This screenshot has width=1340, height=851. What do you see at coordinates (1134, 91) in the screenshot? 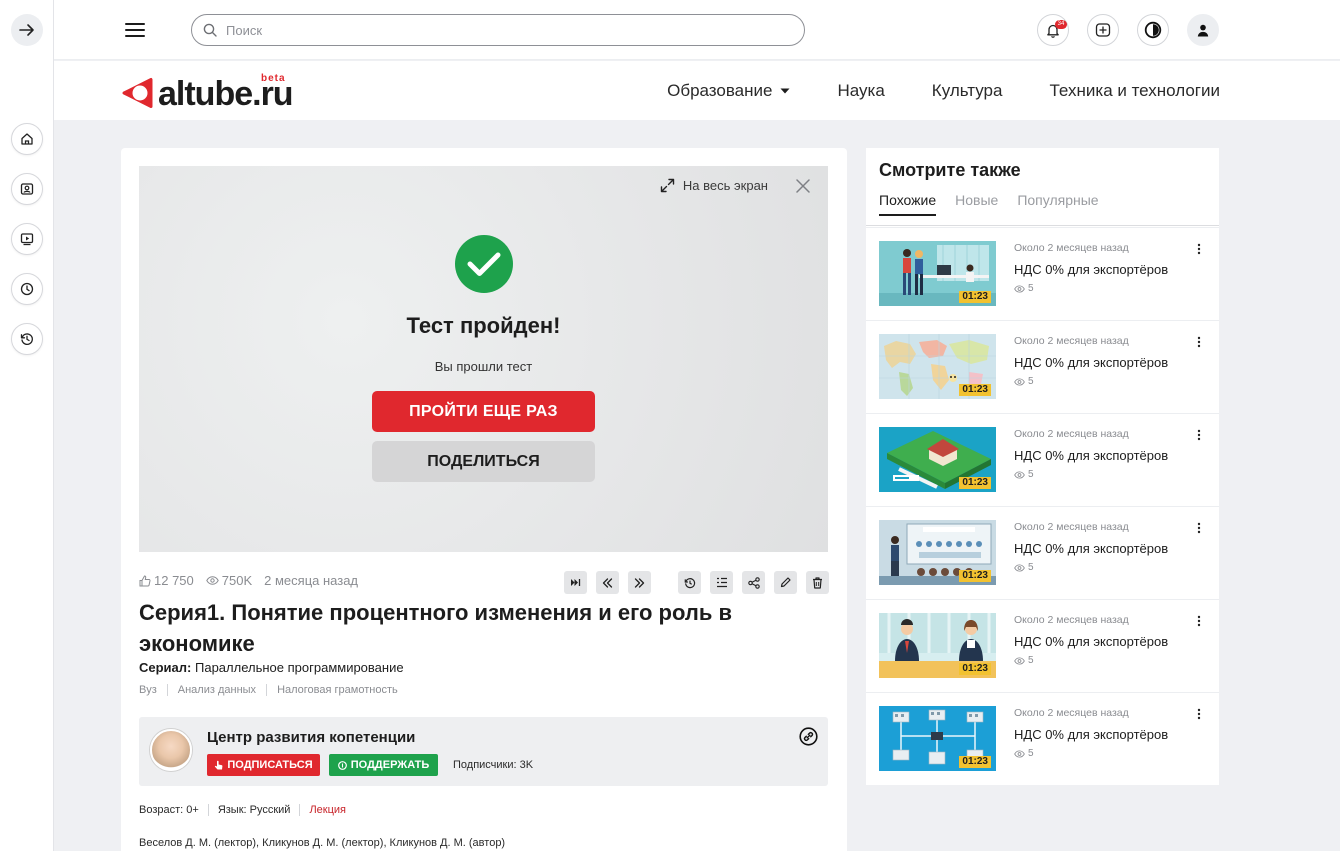
I see `nav-item-technology: Техника и технологии` at bounding box center [1134, 91].